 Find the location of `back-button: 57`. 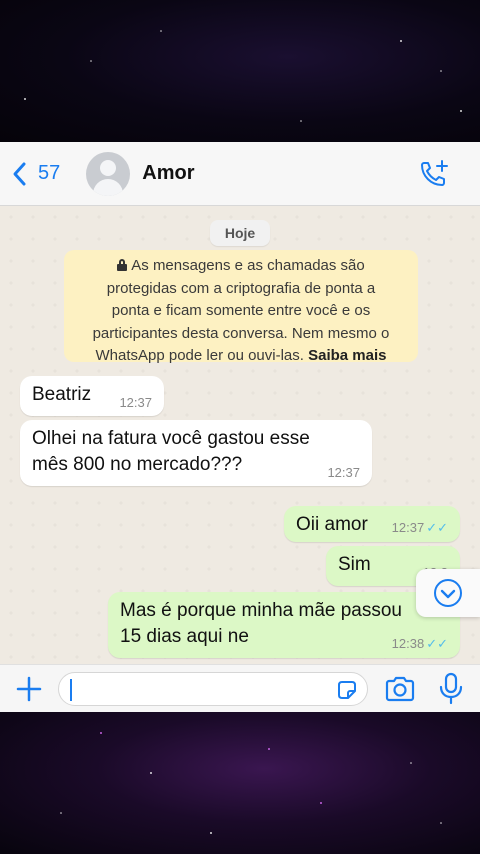

back-button: 57 is located at coordinates (35, 174).